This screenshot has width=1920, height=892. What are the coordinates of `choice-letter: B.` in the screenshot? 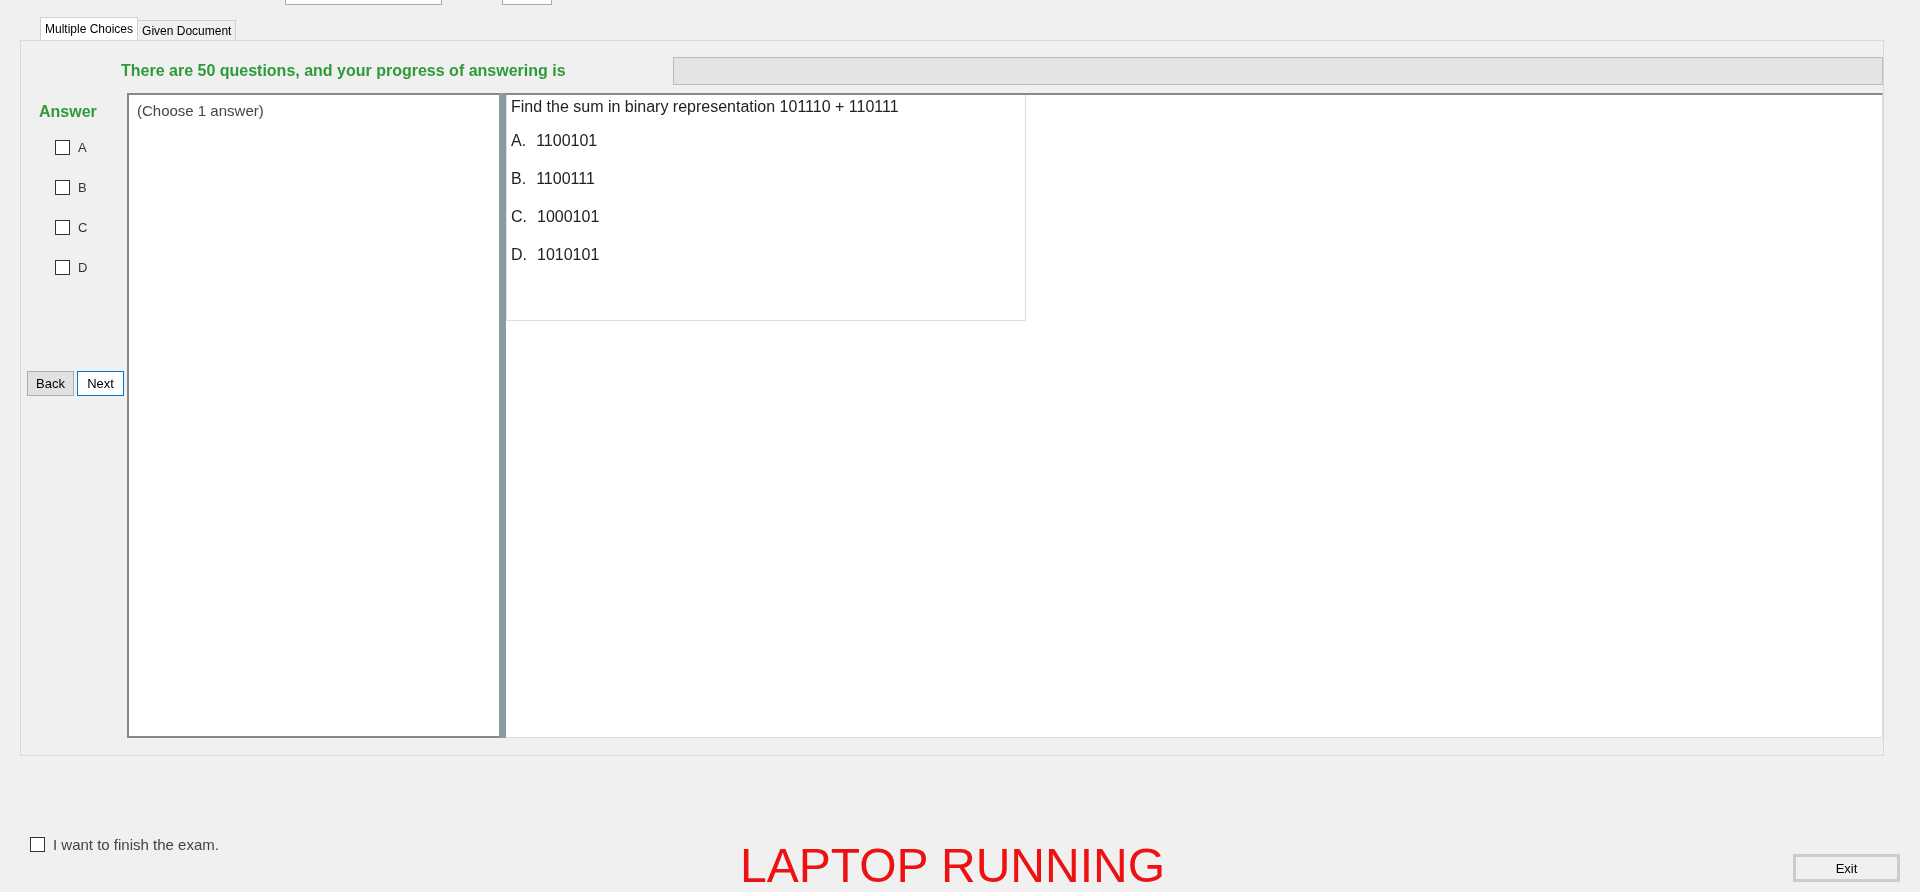 It's located at (519, 179).